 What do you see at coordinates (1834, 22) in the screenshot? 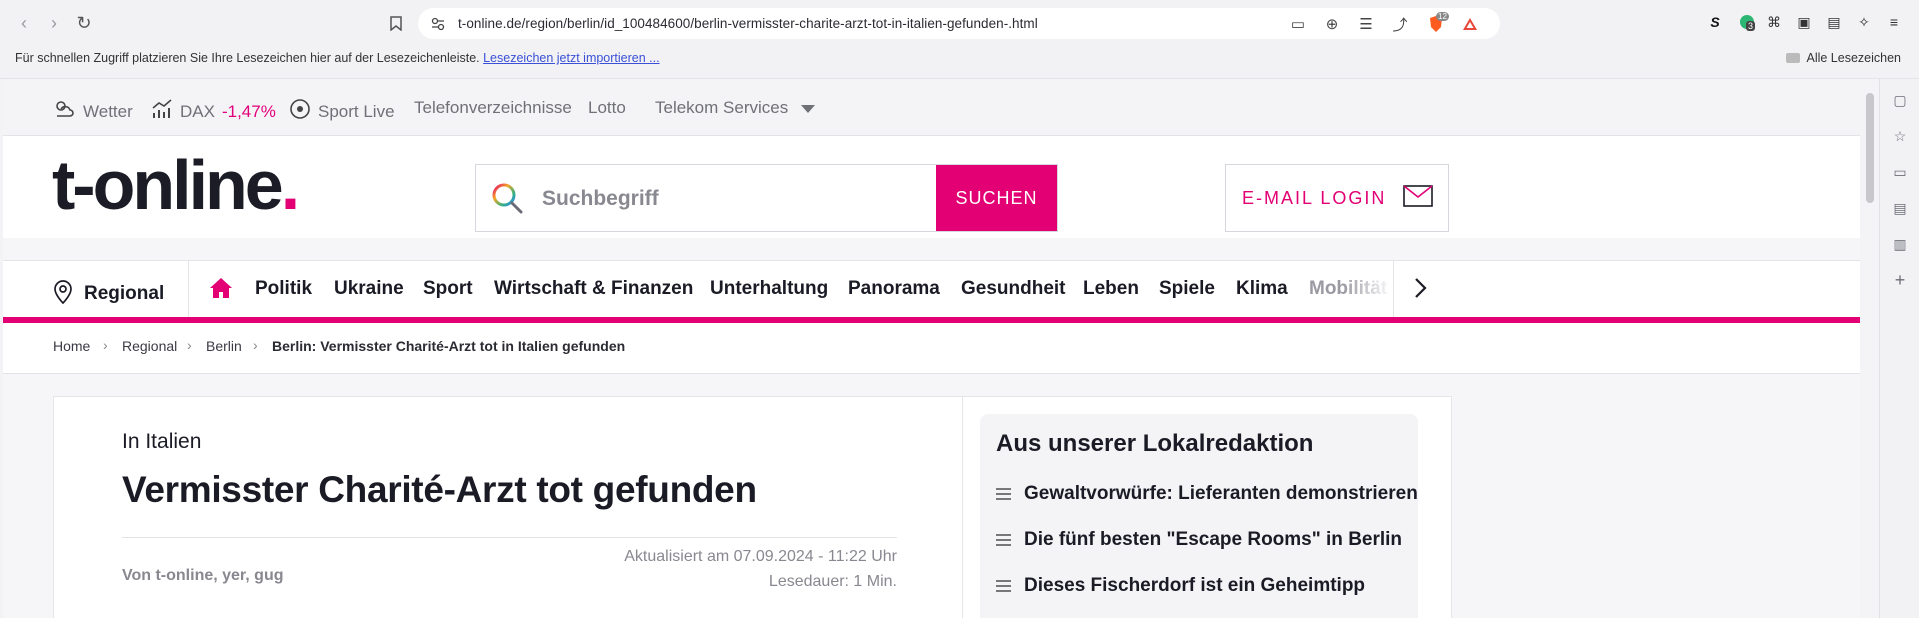
I see `wallet-icon: ▤` at bounding box center [1834, 22].